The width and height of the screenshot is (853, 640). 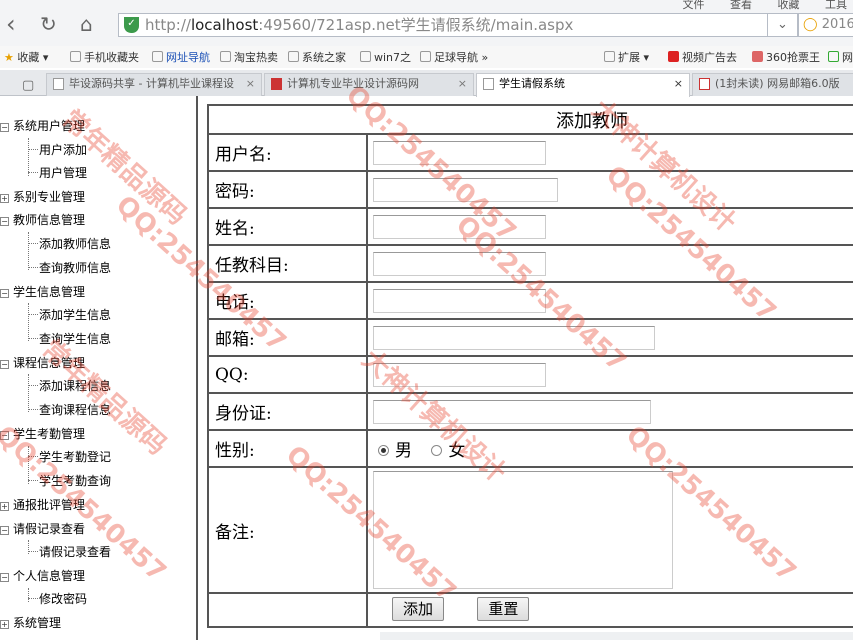 I want to click on tree-item-query-teacher: 查询教师信息, so click(x=69, y=268).